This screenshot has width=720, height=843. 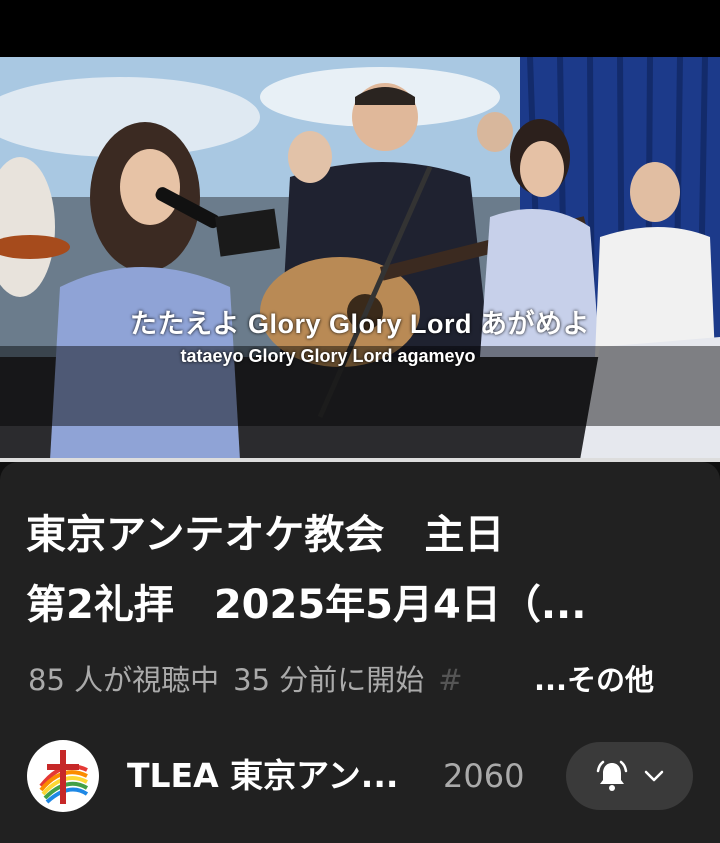 What do you see at coordinates (629, 776) in the screenshot?
I see `notification-bell-button` at bounding box center [629, 776].